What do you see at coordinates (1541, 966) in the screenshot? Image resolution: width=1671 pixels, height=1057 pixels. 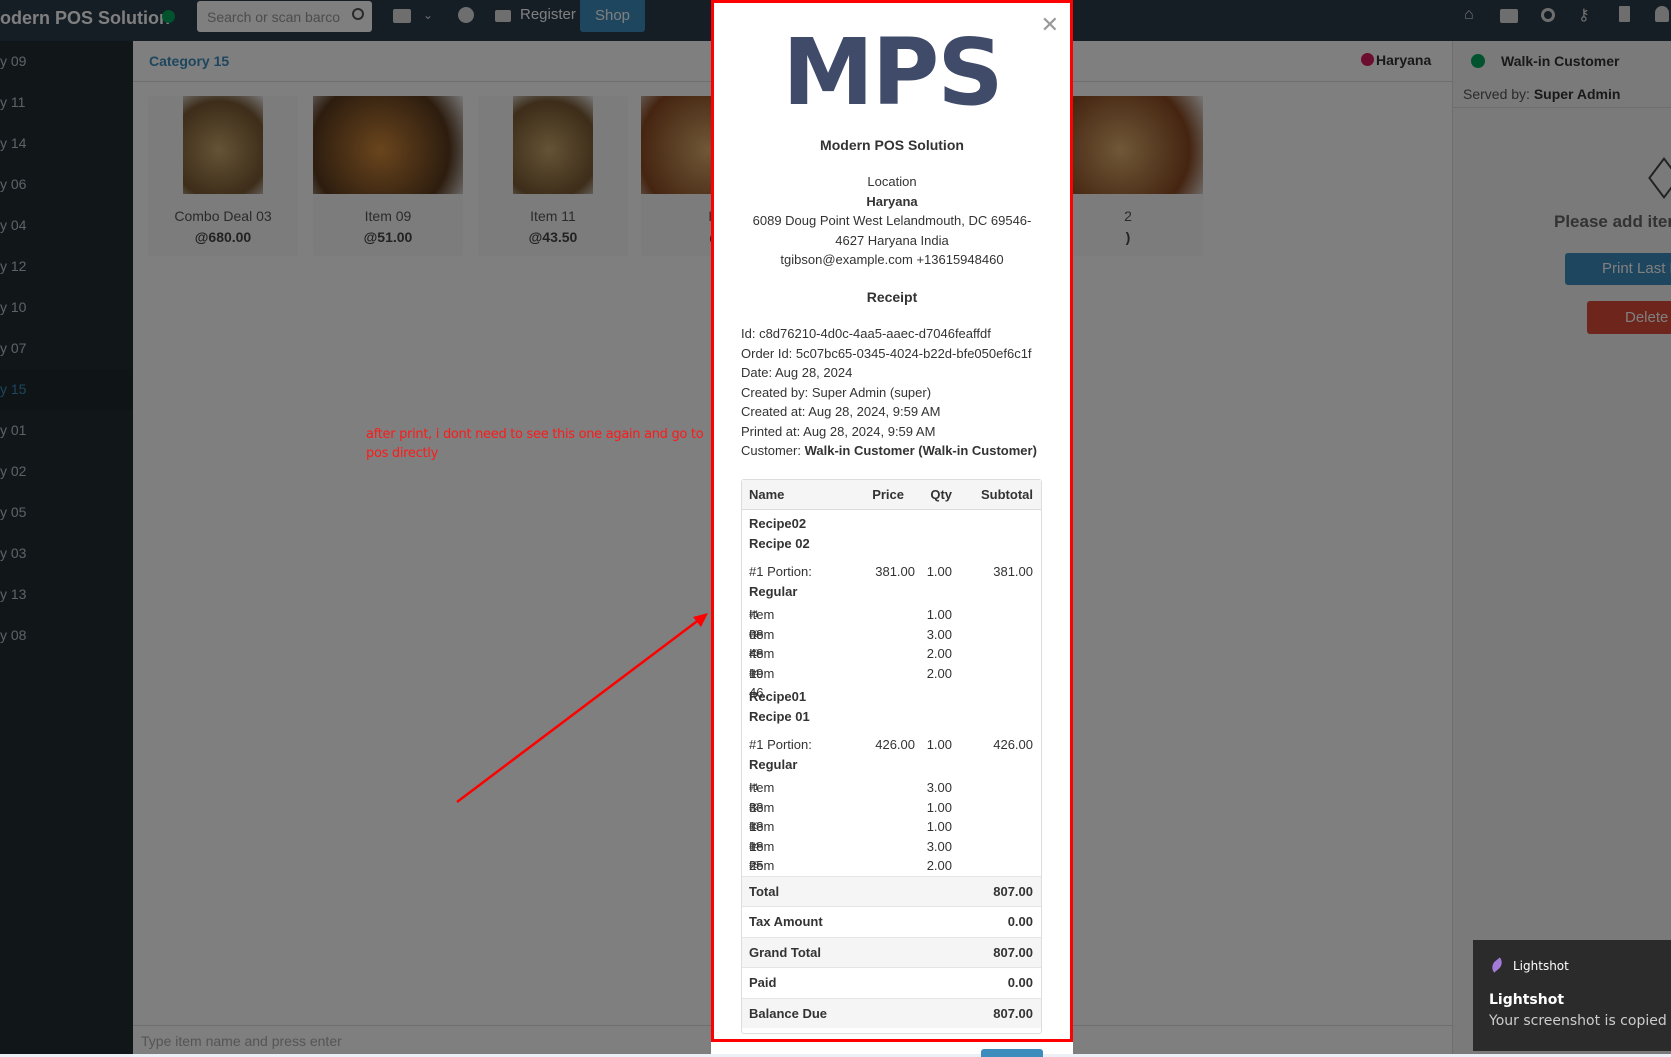 I see `toast-app-name: Lightshot` at bounding box center [1541, 966].